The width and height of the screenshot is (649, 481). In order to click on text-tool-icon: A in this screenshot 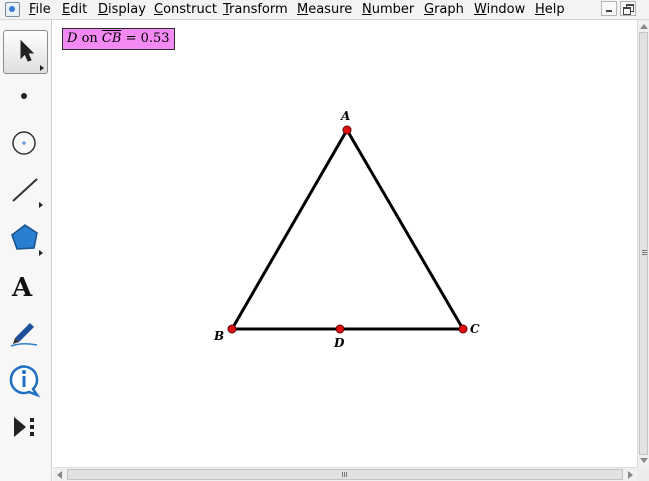, I will do `click(22, 288)`.